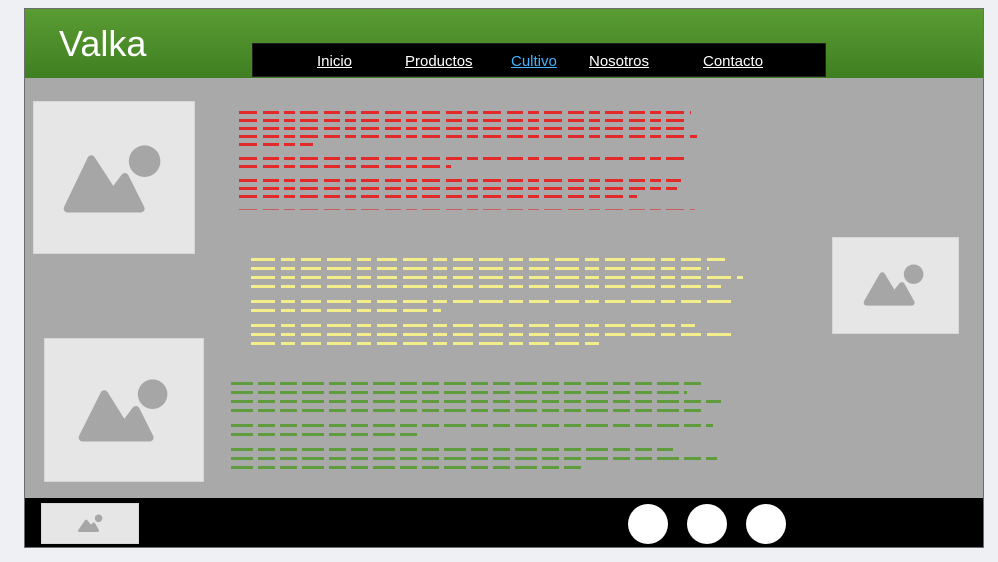 Image resolution: width=998 pixels, height=562 pixels. Describe the element at coordinates (619, 61) in the screenshot. I see `nav-link-nosotros: Nosotros` at that location.